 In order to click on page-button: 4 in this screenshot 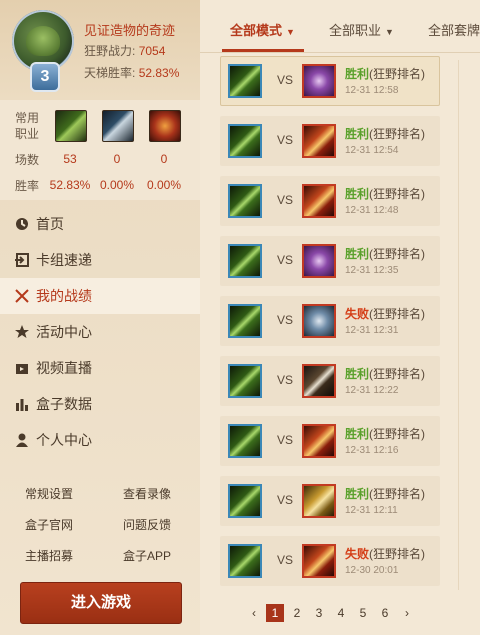, I will do `click(341, 613)`.